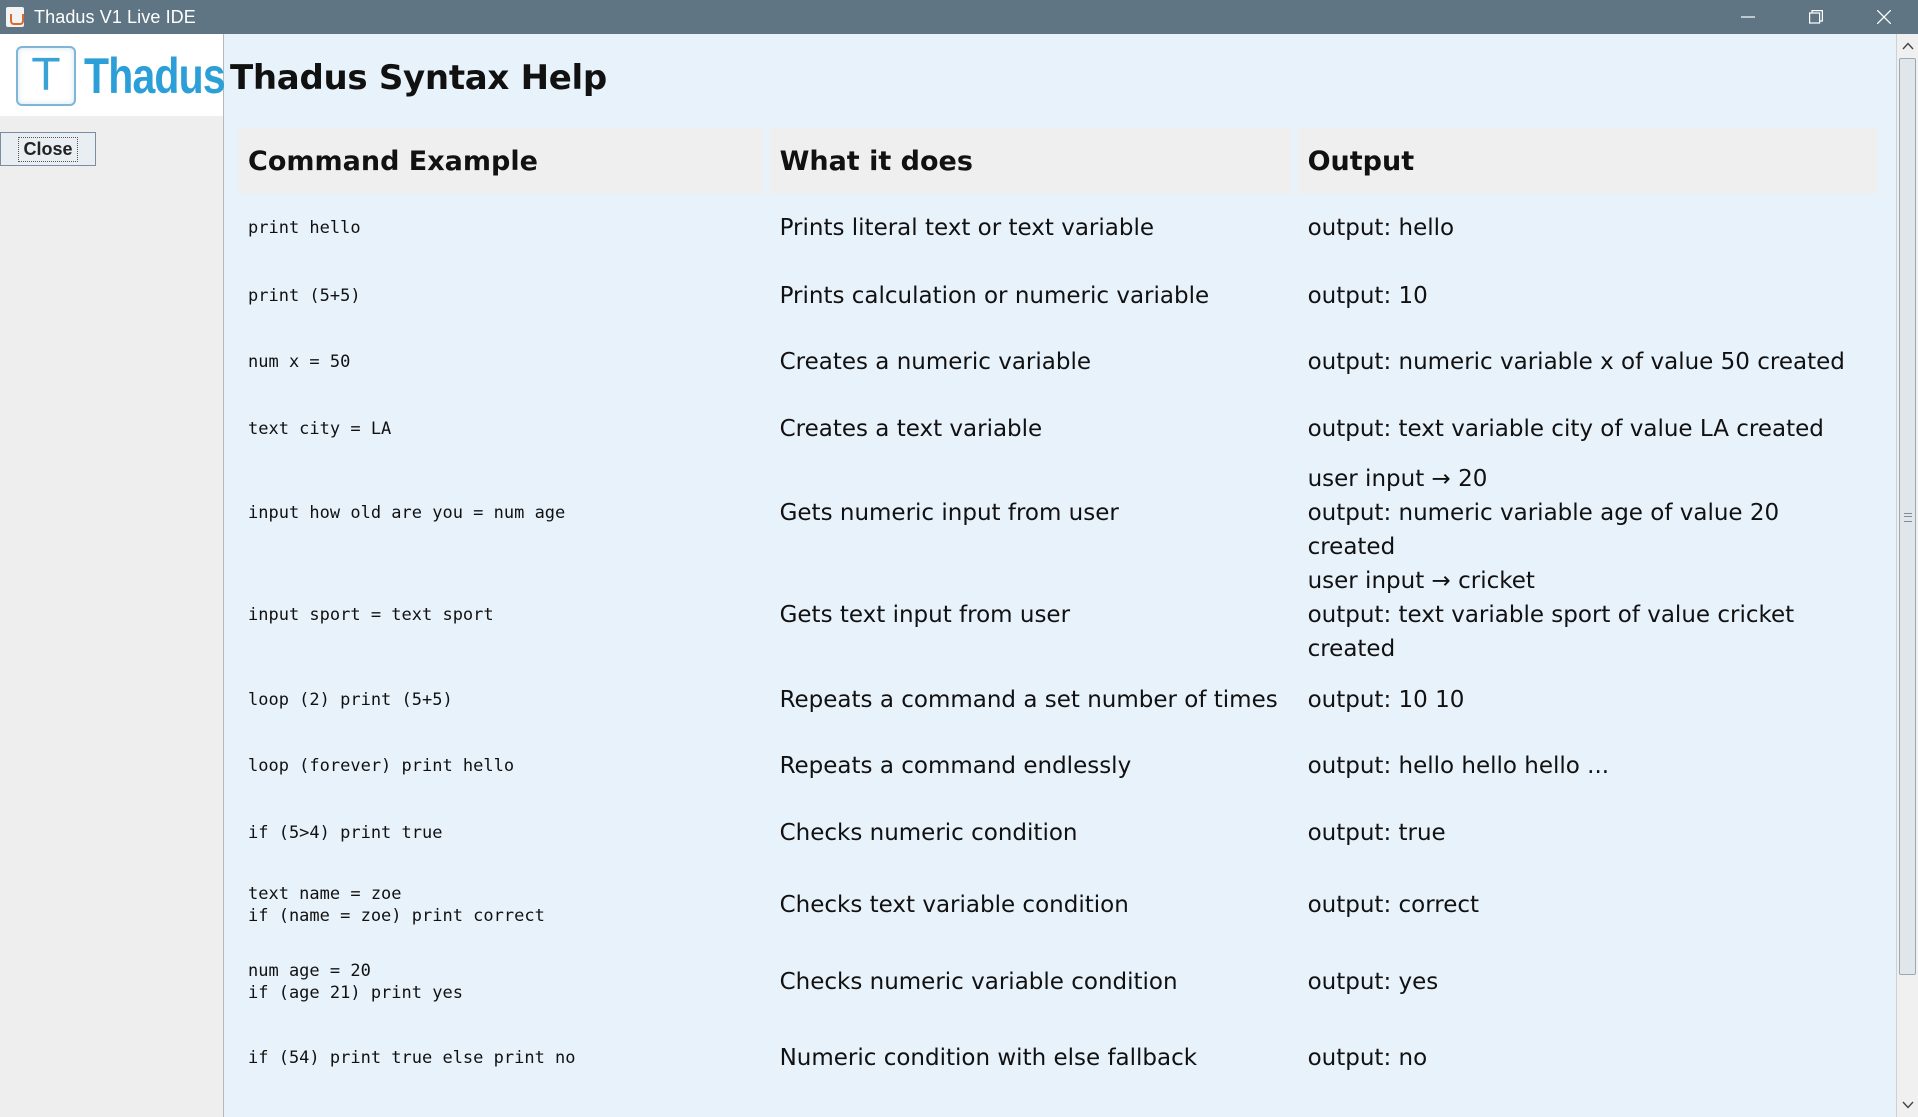 The image size is (1918, 1117). I want to click on command-description: Repeats a command a set number of times, so click(1028, 699).